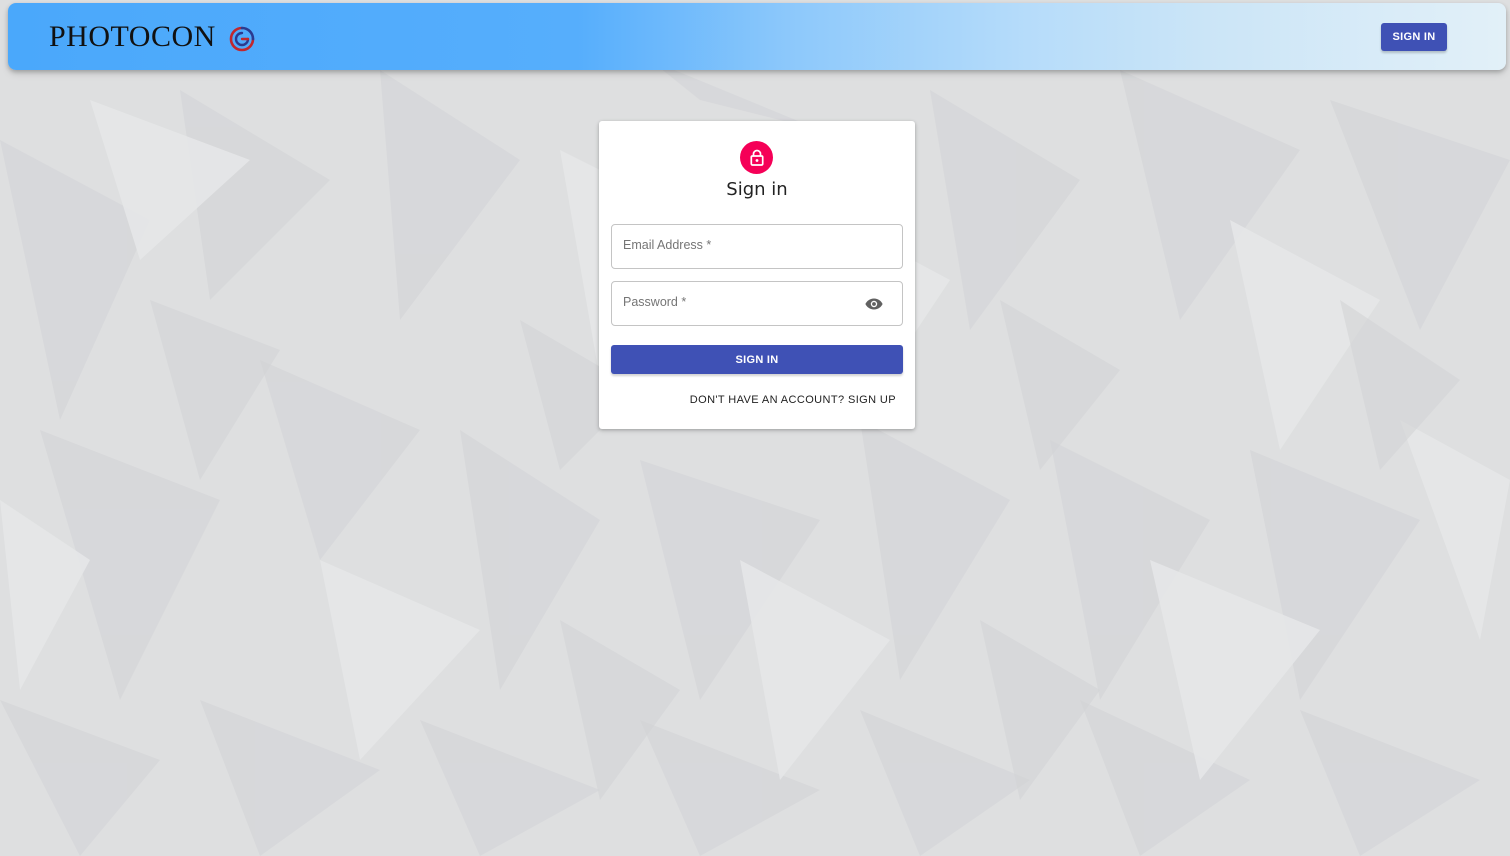  What do you see at coordinates (1414, 37) in the screenshot?
I see `appbar-signin-button: SIGN IN` at bounding box center [1414, 37].